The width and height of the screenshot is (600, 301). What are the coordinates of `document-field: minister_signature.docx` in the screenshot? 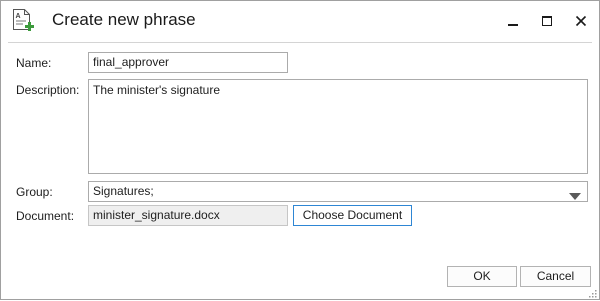 It's located at (188, 215).